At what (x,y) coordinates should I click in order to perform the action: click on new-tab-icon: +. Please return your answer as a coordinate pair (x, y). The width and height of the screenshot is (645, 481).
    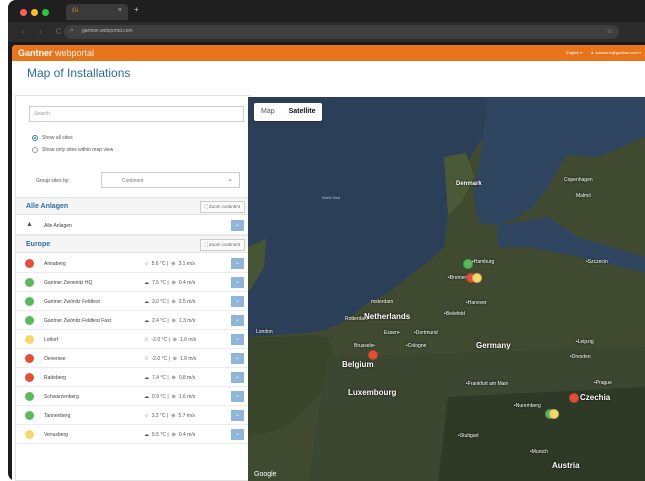
    Looking at the image, I should click on (136, 9).